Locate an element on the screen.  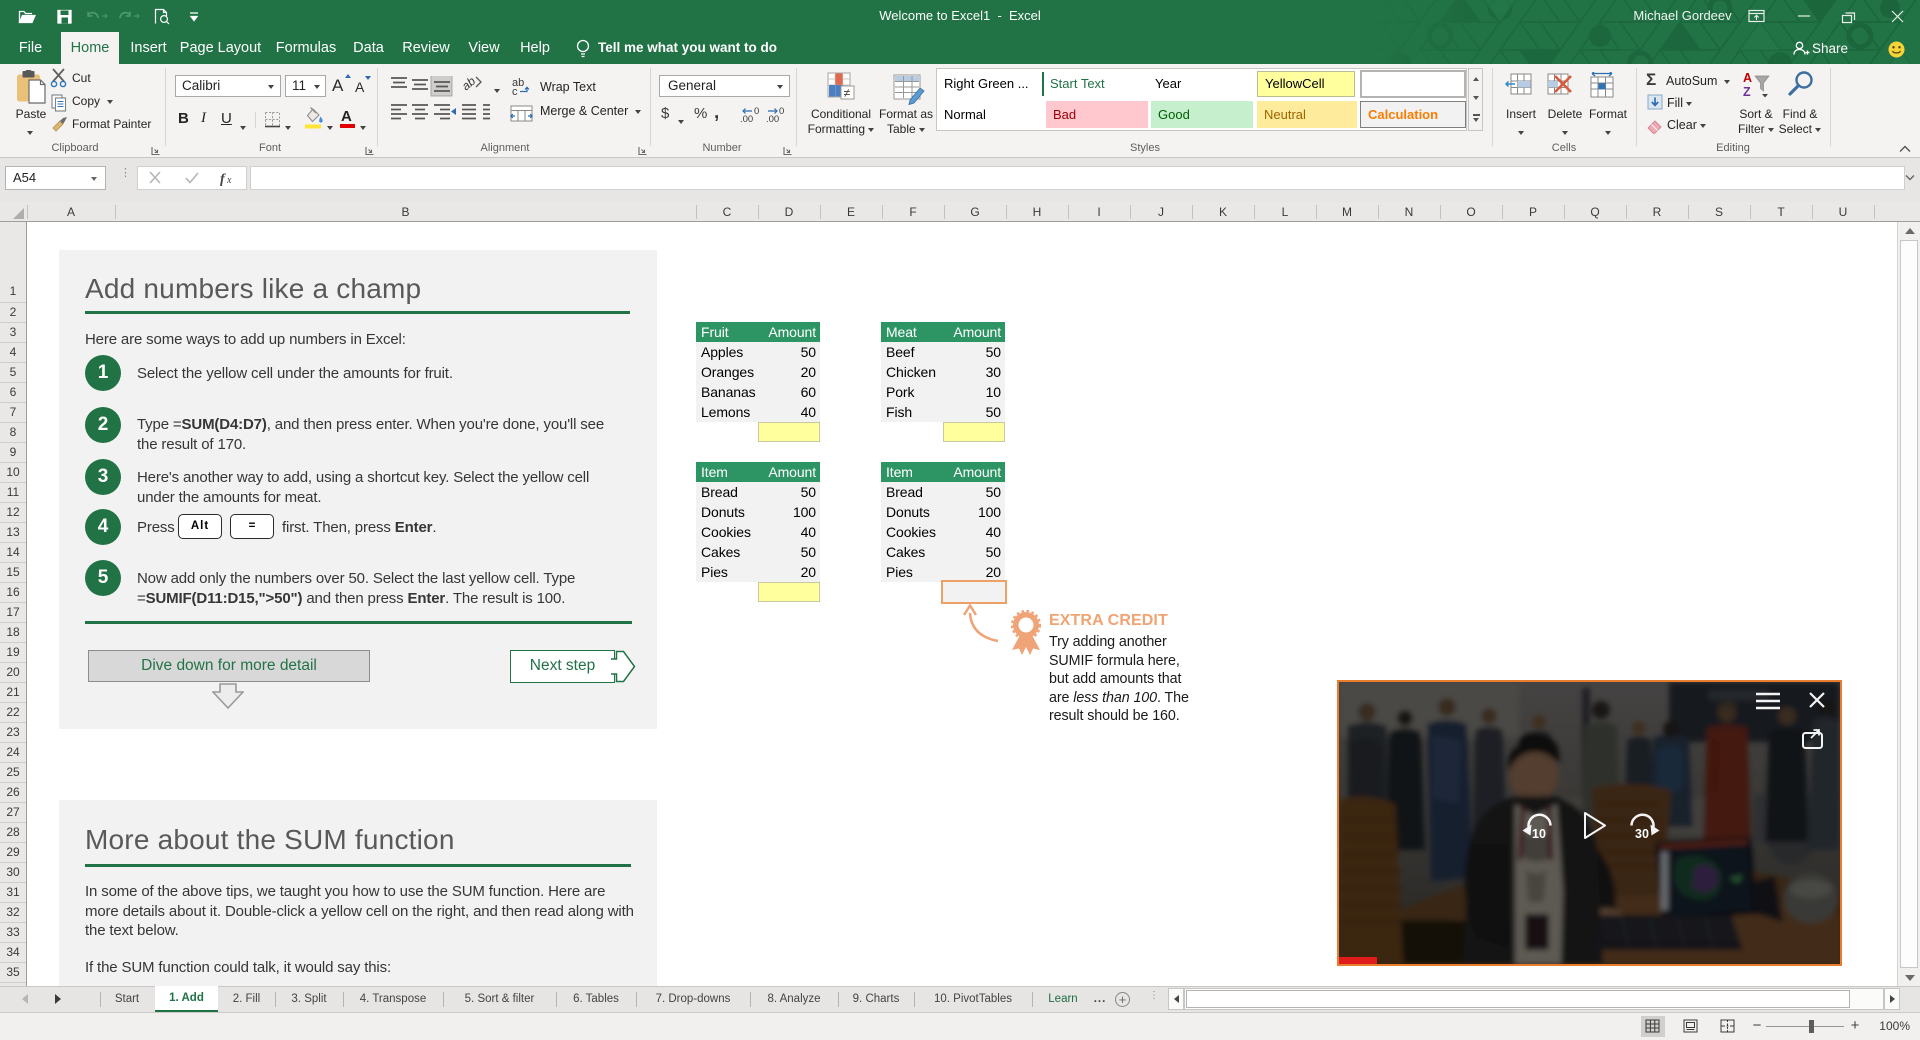
svg-text: A is located at coordinates (1747, 78).